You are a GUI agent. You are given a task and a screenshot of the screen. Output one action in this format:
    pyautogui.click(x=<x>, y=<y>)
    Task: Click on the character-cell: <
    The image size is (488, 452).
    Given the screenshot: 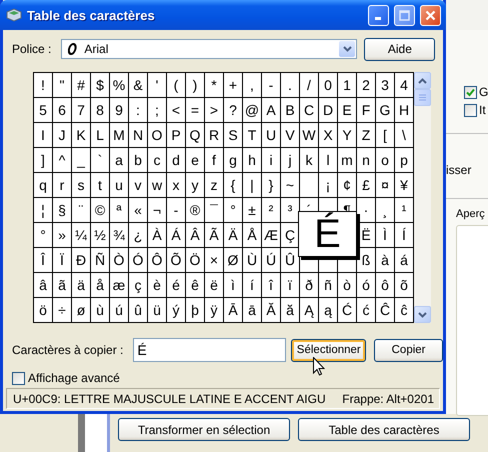 What is the action you would take?
    pyautogui.click(x=176, y=110)
    